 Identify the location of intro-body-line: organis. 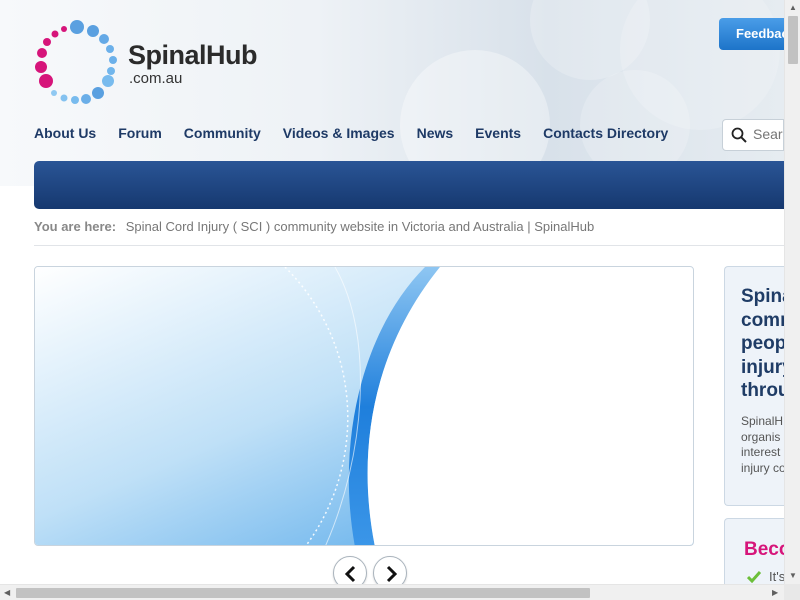
(761, 436).